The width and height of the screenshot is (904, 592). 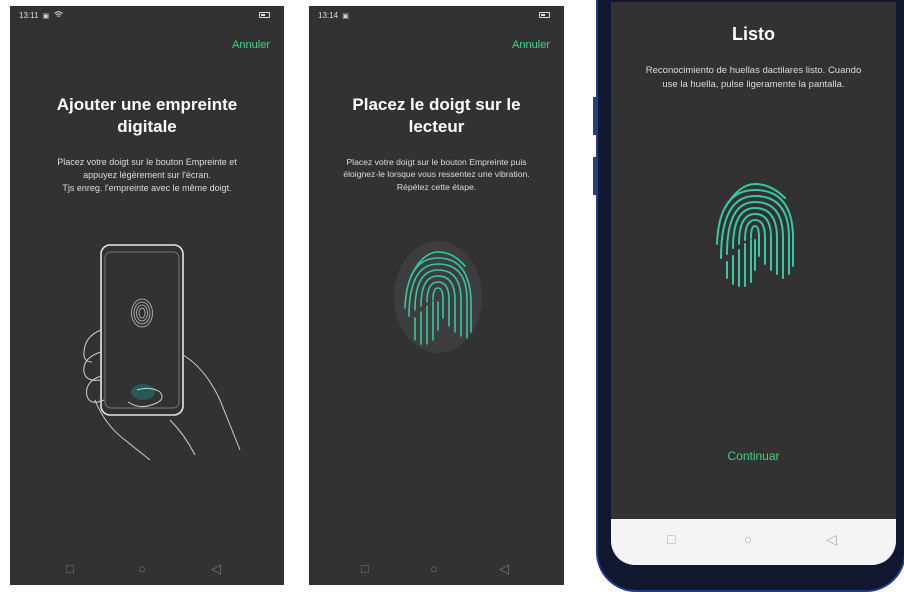 What do you see at coordinates (328, 15) in the screenshot?
I see `status-time: 13:14` at bounding box center [328, 15].